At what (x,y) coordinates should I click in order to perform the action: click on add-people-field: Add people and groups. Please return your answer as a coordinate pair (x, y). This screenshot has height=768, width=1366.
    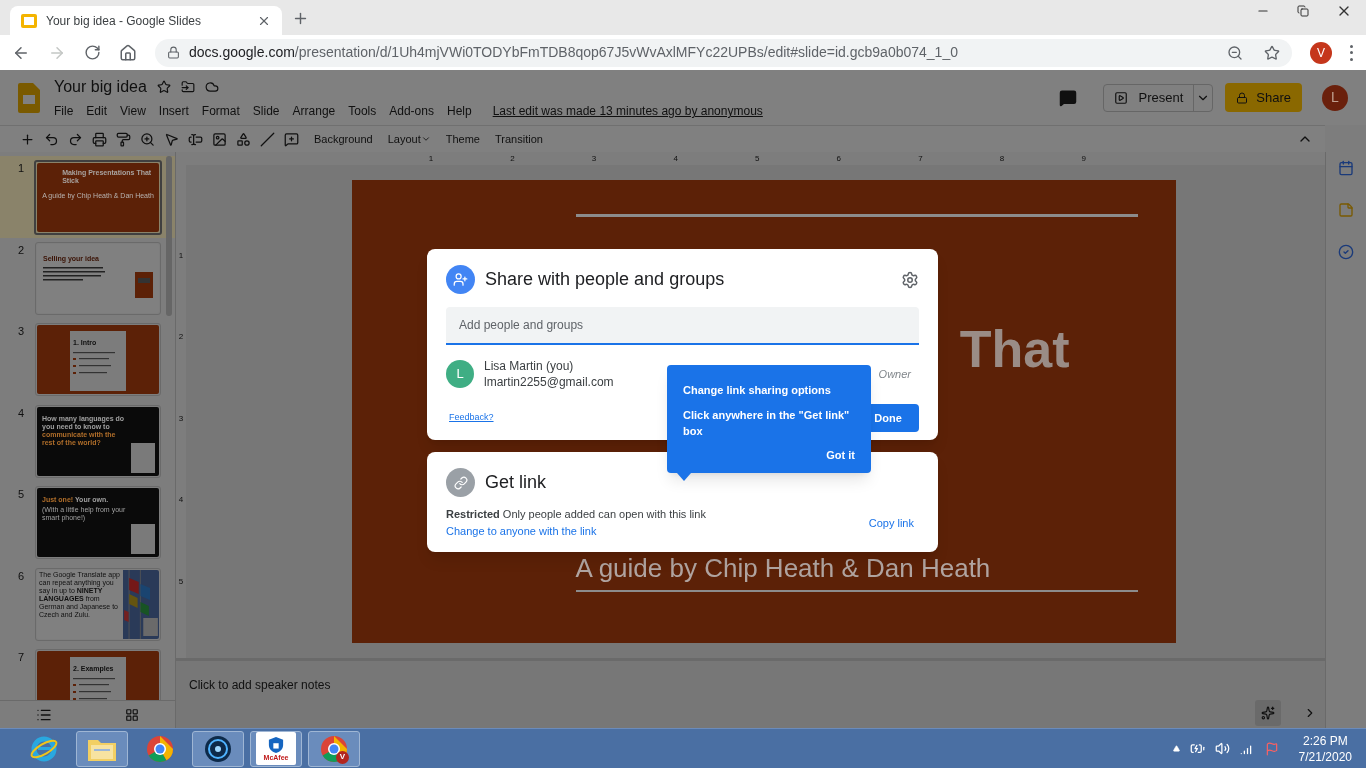
    Looking at the image, I should click on (682, 326).